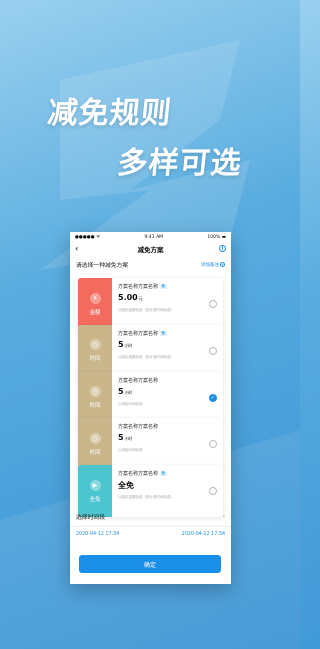 The image size is (320, 649). I want to click on yuan-icon: ¥, so click(95, 298).